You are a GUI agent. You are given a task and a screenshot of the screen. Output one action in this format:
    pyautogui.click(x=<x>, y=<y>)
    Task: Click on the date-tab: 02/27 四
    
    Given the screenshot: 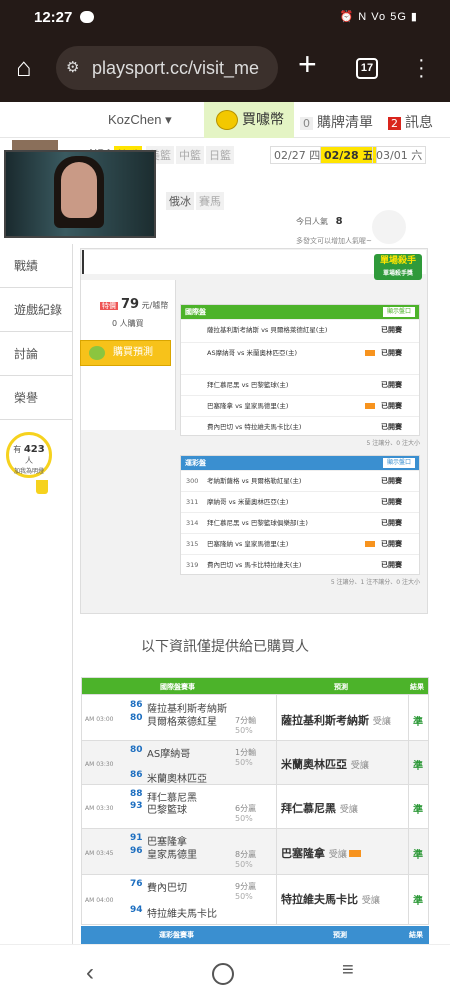 What is the action you would take?
    pyautogui.click(x=297, y=155)
    